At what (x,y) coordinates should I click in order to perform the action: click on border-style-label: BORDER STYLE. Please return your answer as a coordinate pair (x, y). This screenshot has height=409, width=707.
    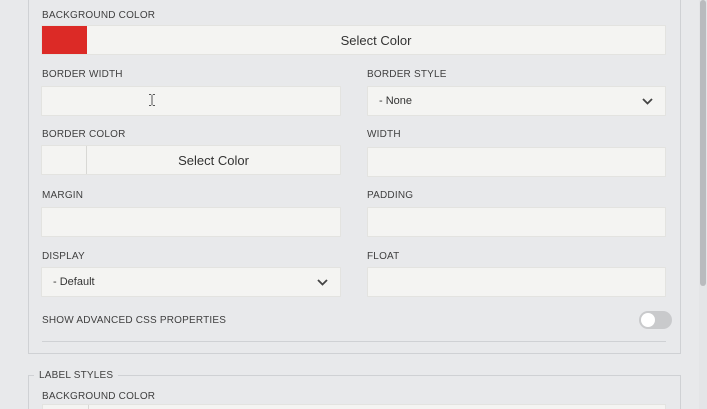
    Looking at the image, I should click on (407, 74).